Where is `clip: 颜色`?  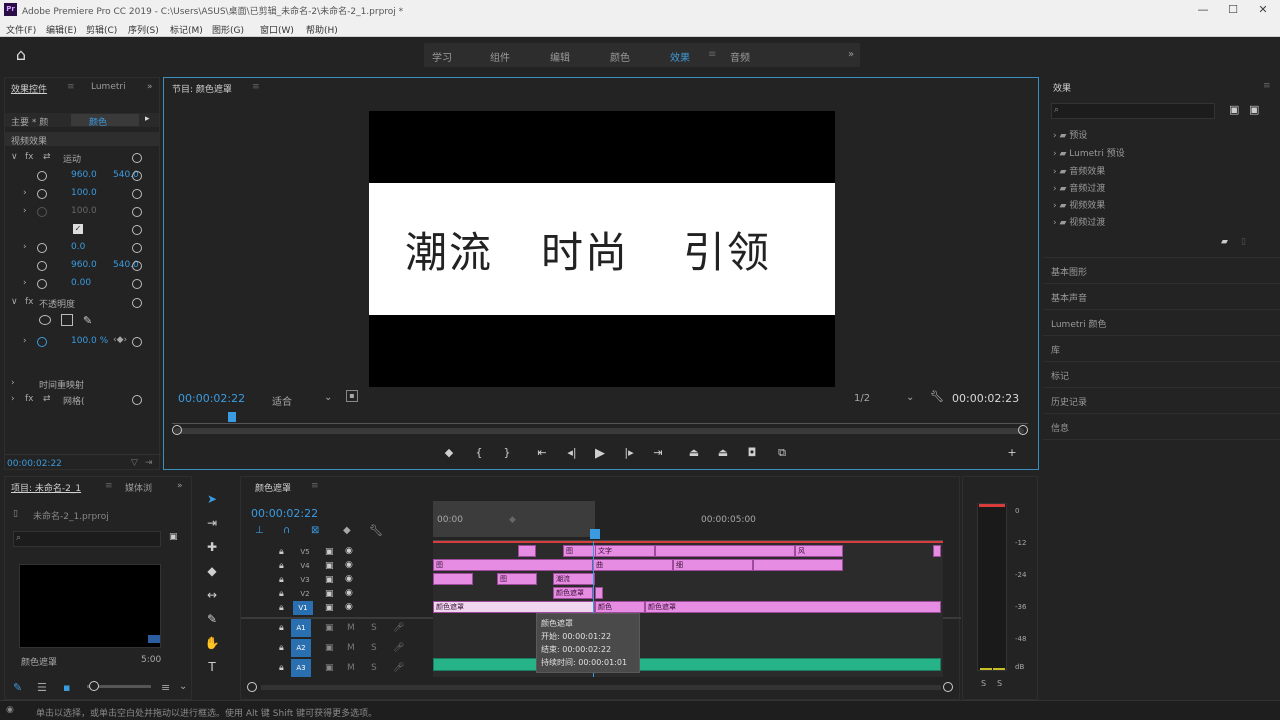 clip: 颜色 is located at coordinates (620, 607).